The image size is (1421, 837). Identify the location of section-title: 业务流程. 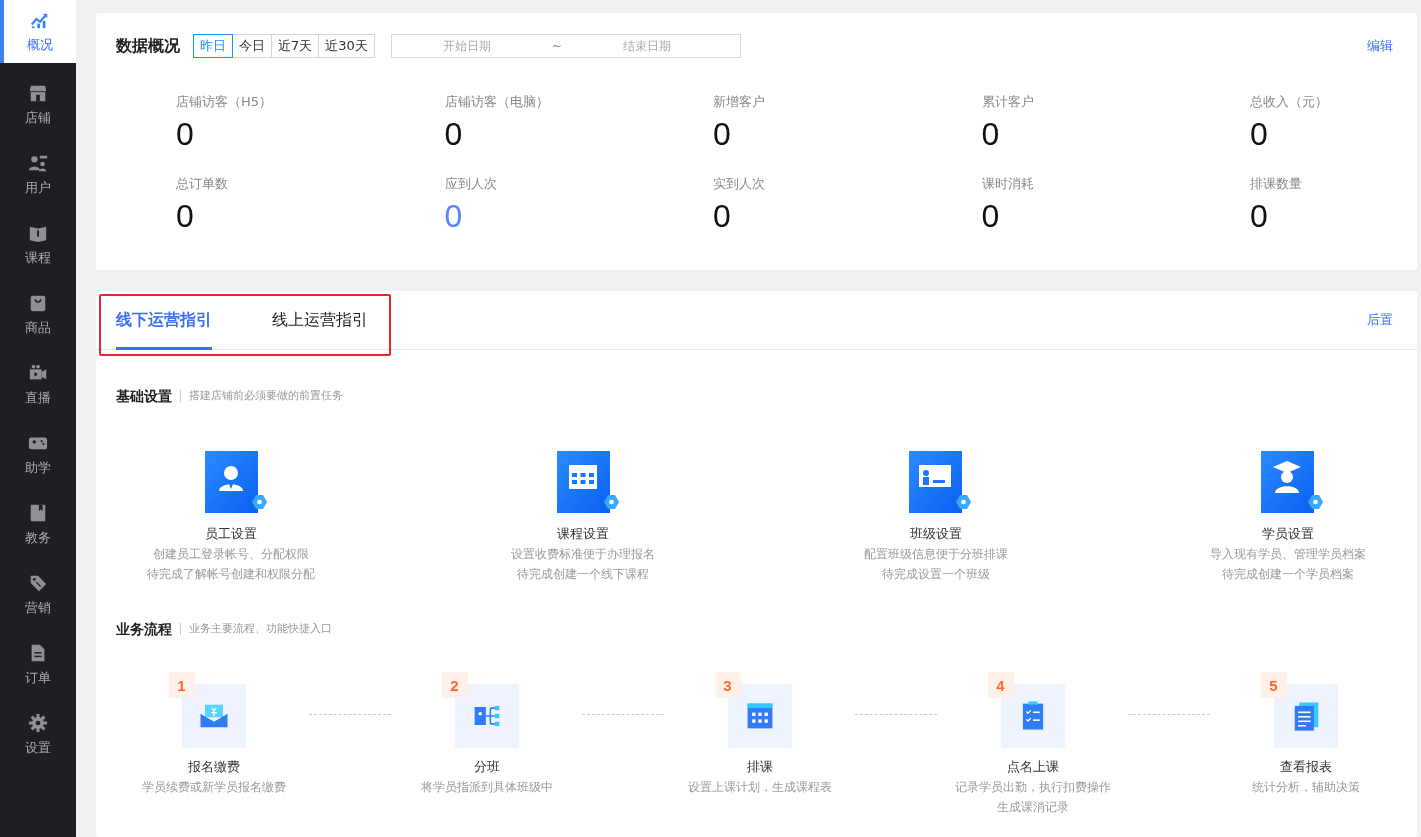
(148, 628).